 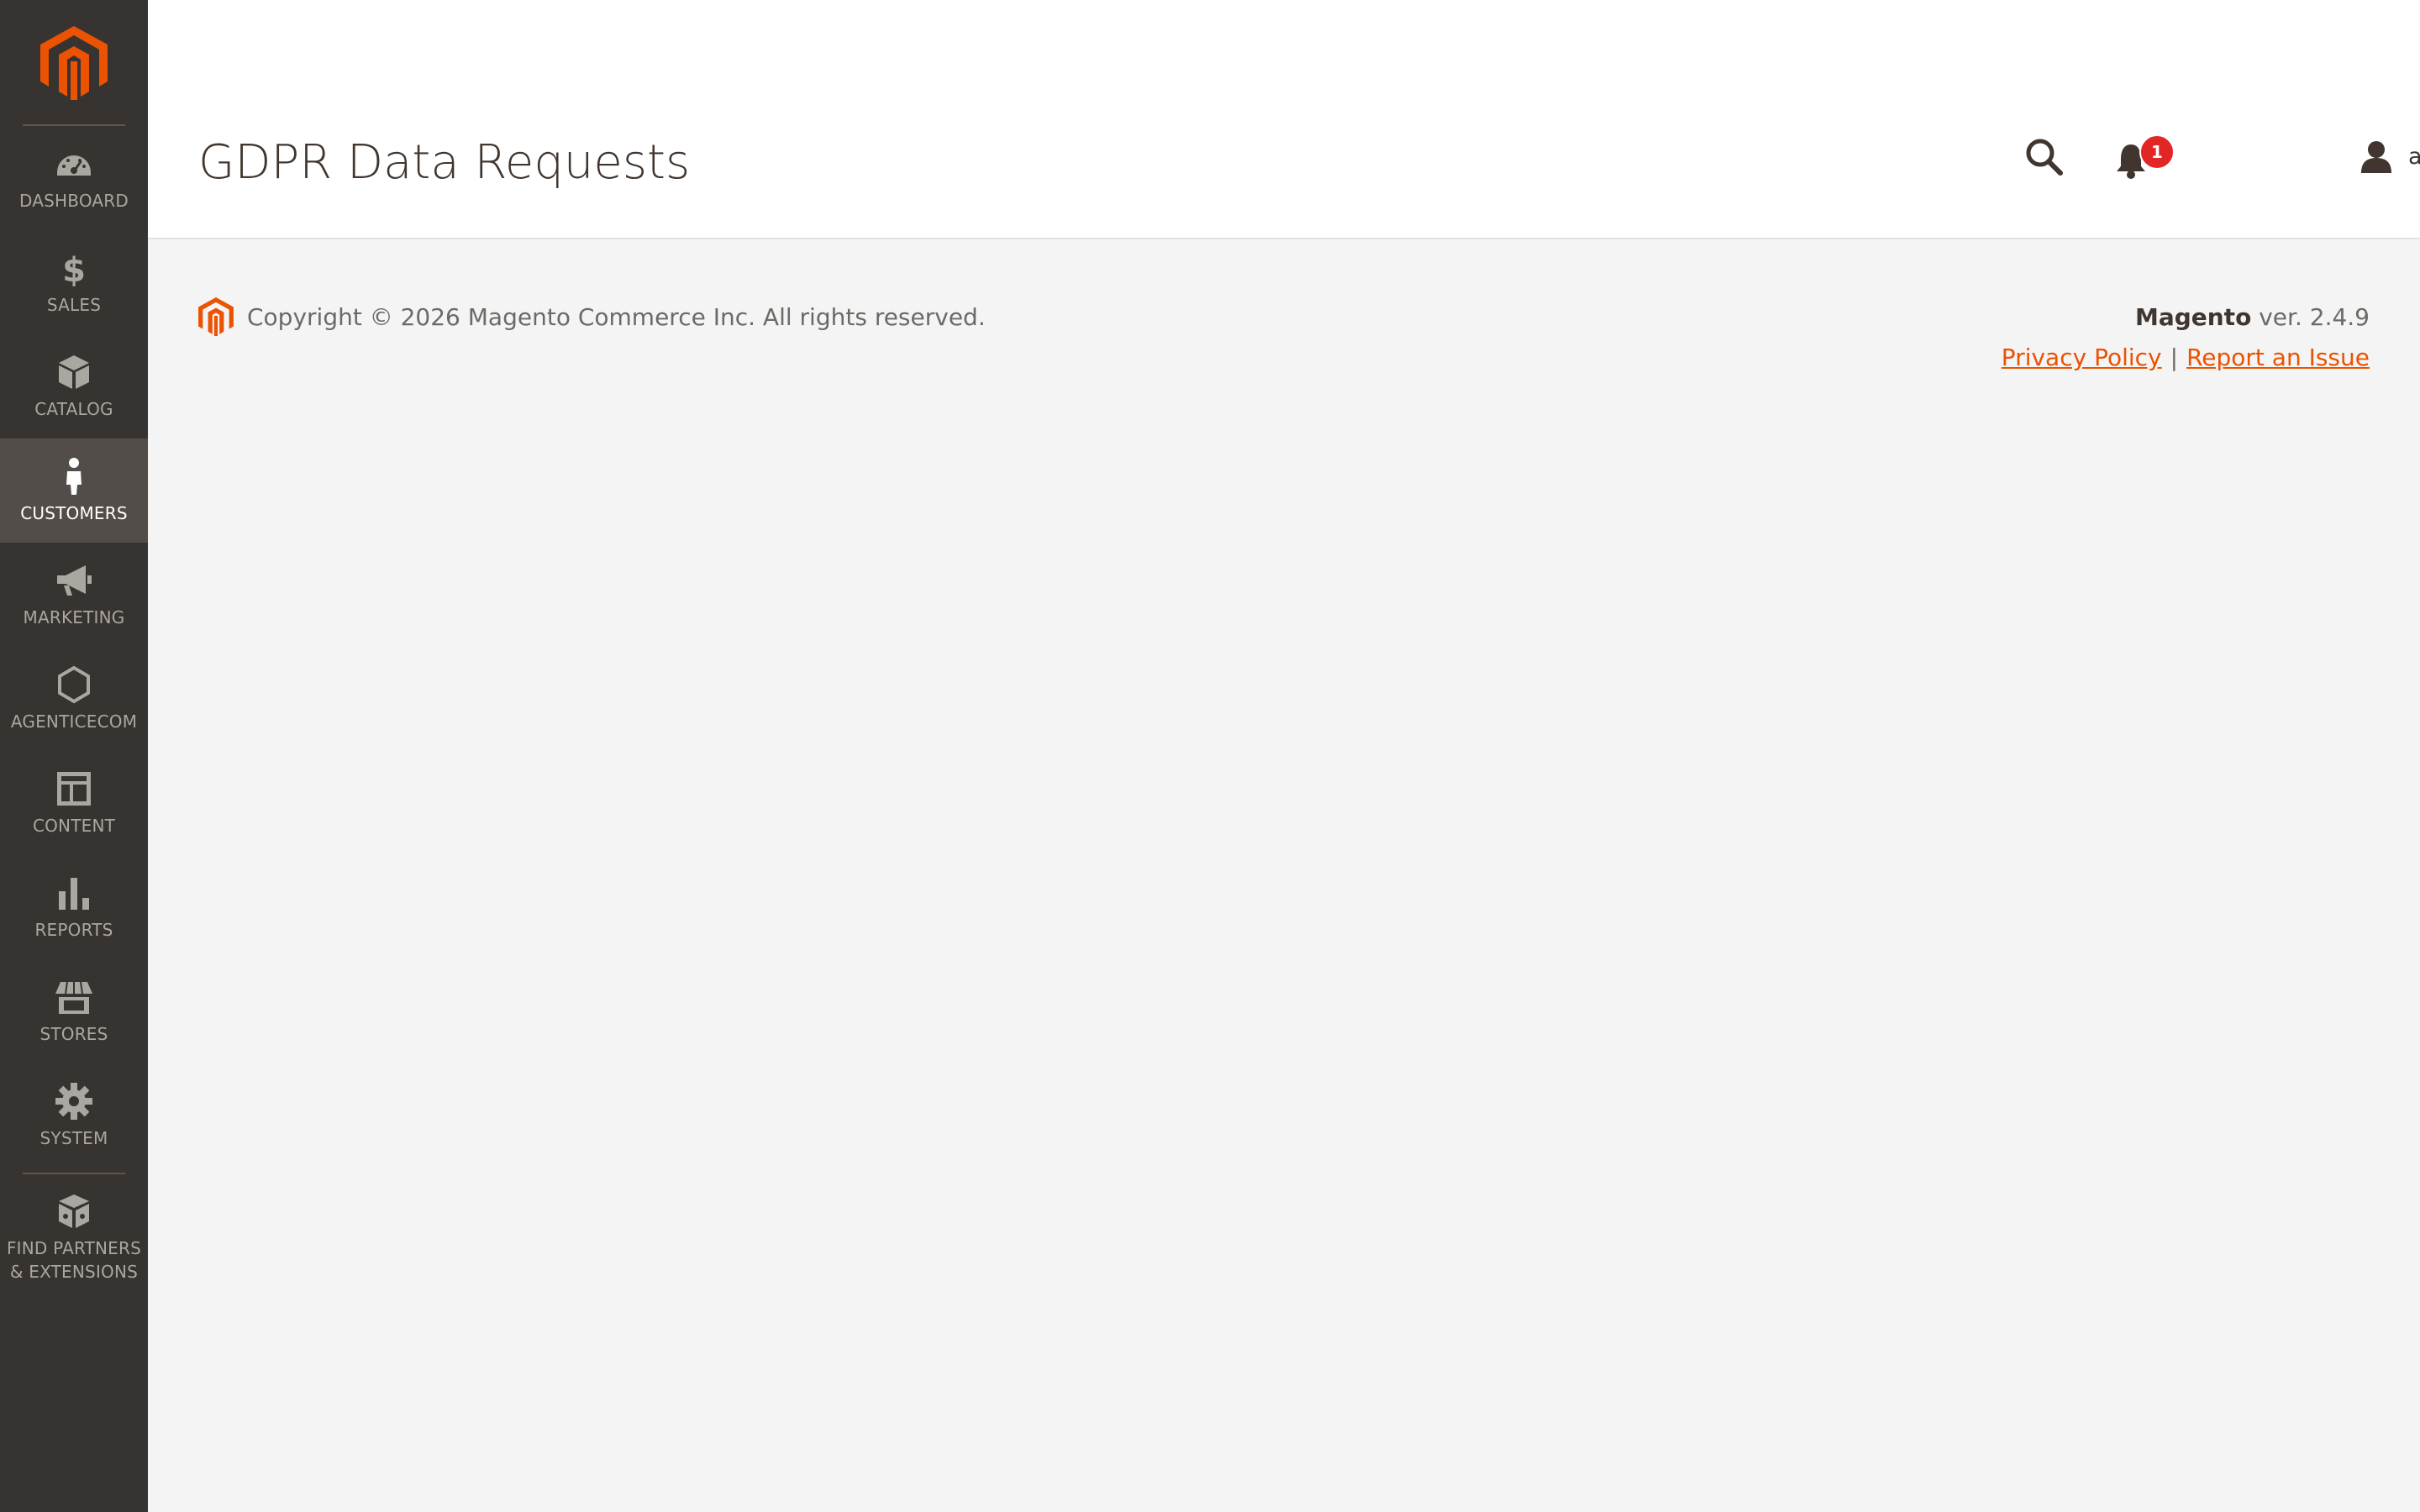 I want to click on sidebar-item-label: REPORTS, so click(x=73, y=930).